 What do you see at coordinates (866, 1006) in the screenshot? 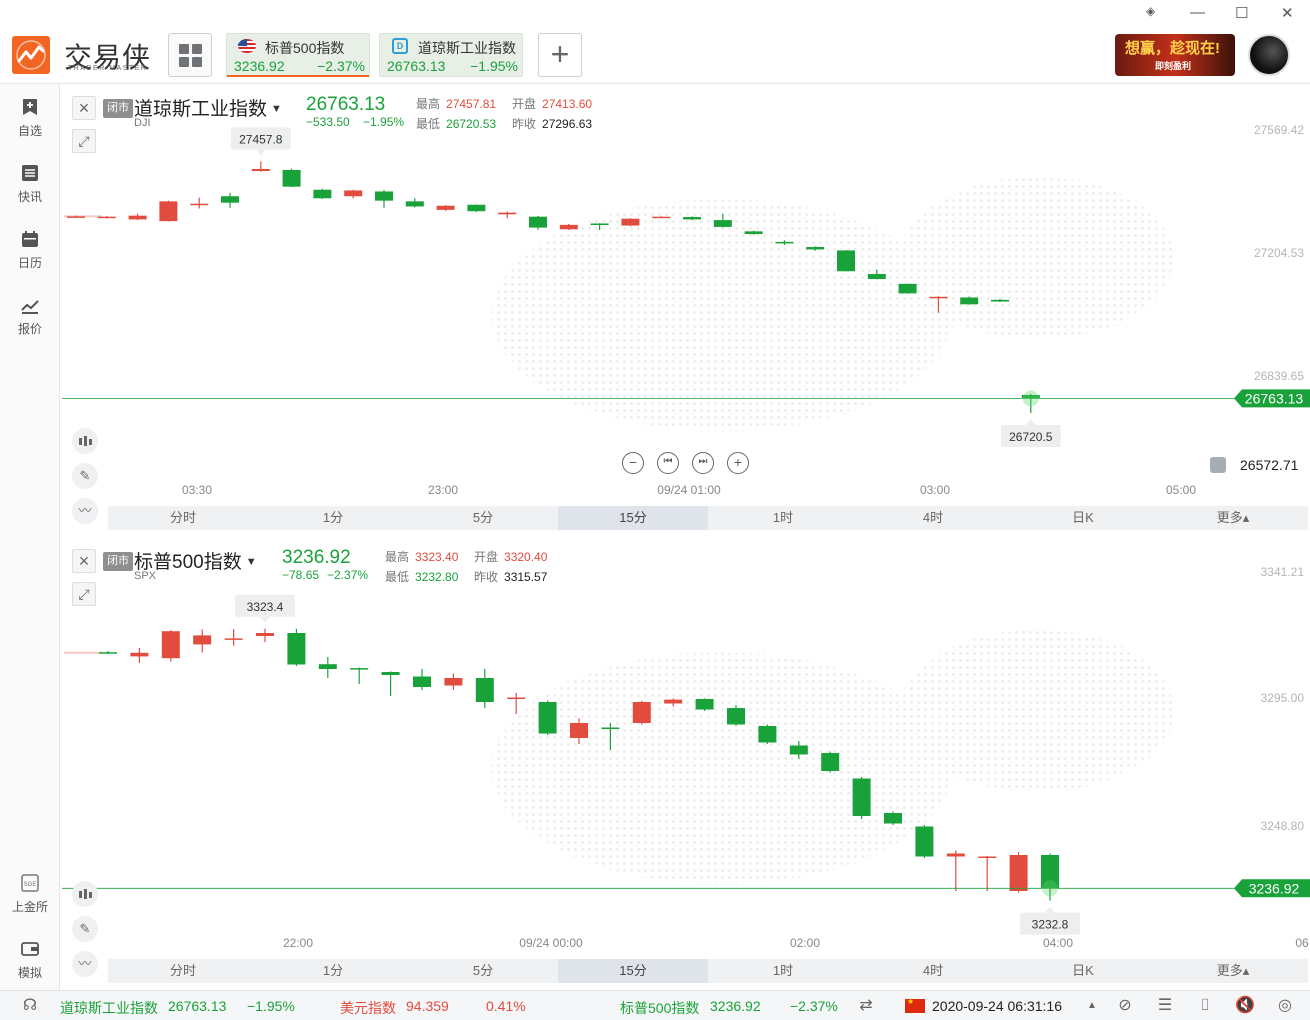
I see `translate-icon: ⇄` at bounding box center [866, 1006].